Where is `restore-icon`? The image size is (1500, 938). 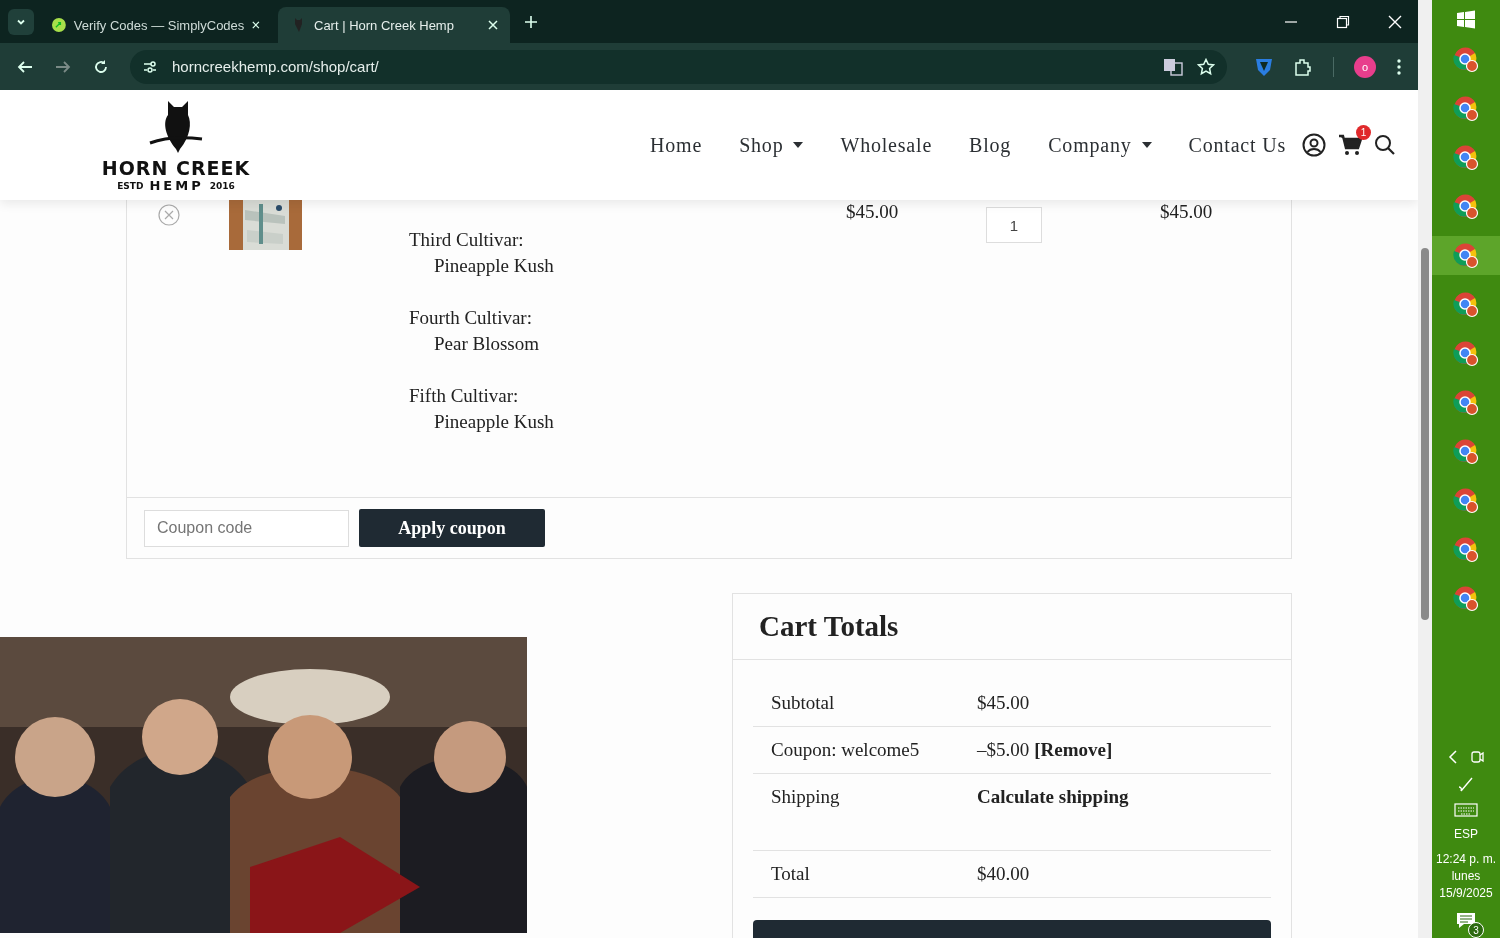
restore-icon is located at coordinates (1343, 21).